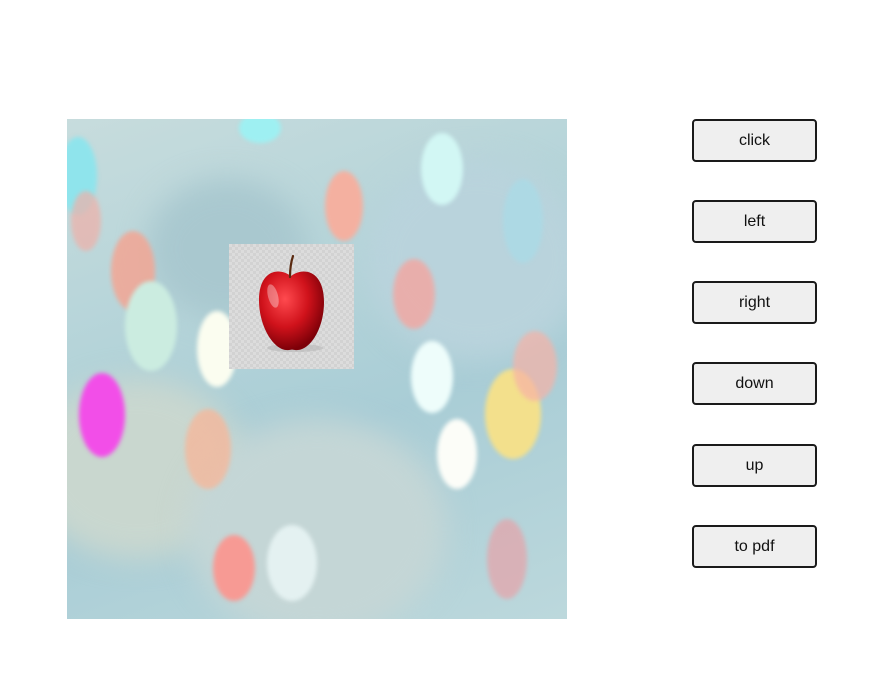  Describe the element at coordinates (754, 221) in the screenshot. I see `left-button: left` at that location.